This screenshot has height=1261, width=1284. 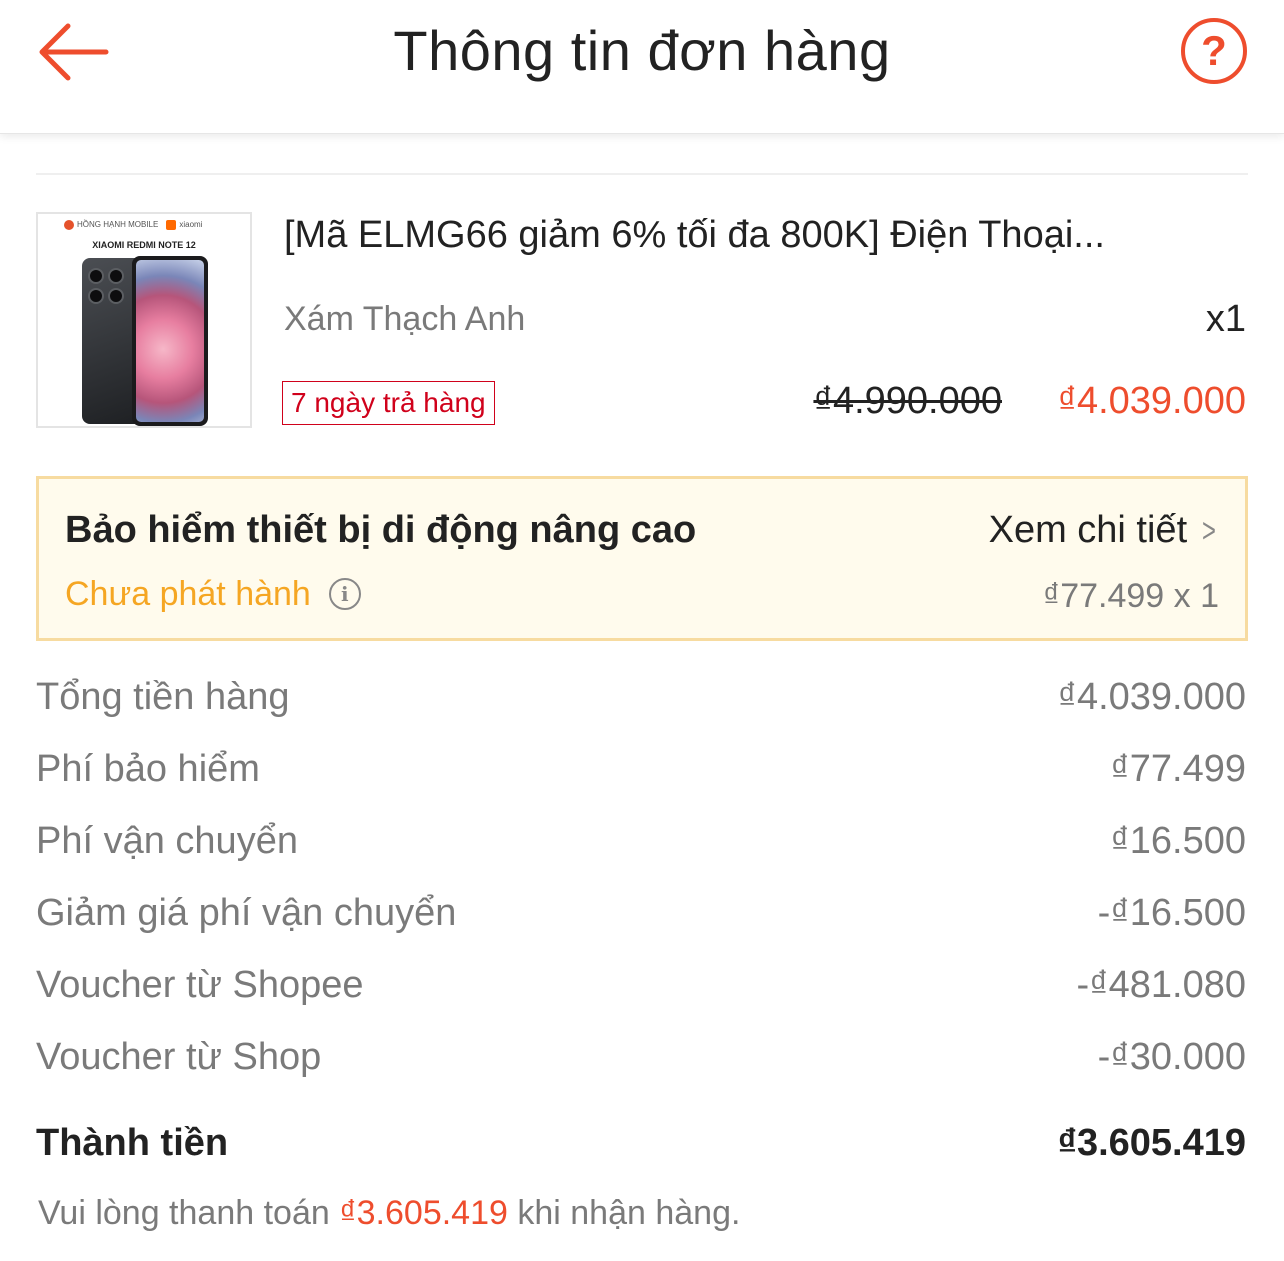 I want to click on insurance-price: ₫77.499 x 1, so click(x=1130, y=596).